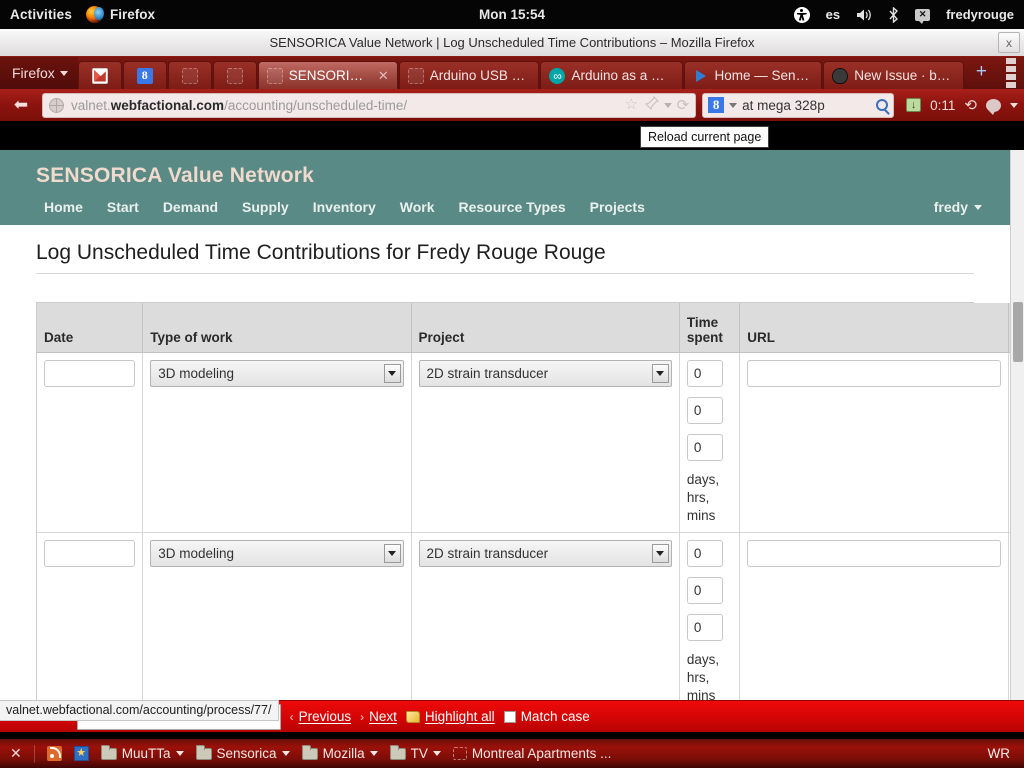 Image resolution: width=1024 pixels, height=768 pixels. Describe the element at coordinates (806, 105) in the screenshot. I see `search-input: at mega 328p` at that location.